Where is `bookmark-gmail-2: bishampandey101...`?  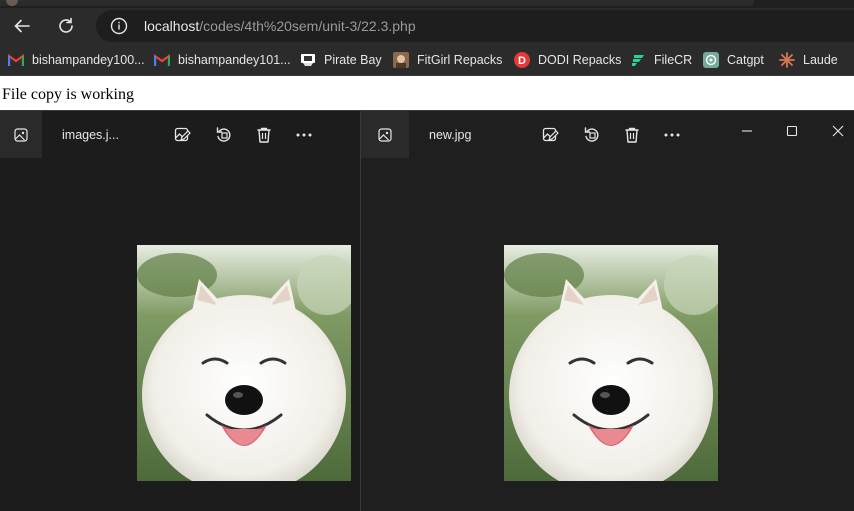
bookmark-gmail-2: bishampandey101... is located at coordinates (222, 60).